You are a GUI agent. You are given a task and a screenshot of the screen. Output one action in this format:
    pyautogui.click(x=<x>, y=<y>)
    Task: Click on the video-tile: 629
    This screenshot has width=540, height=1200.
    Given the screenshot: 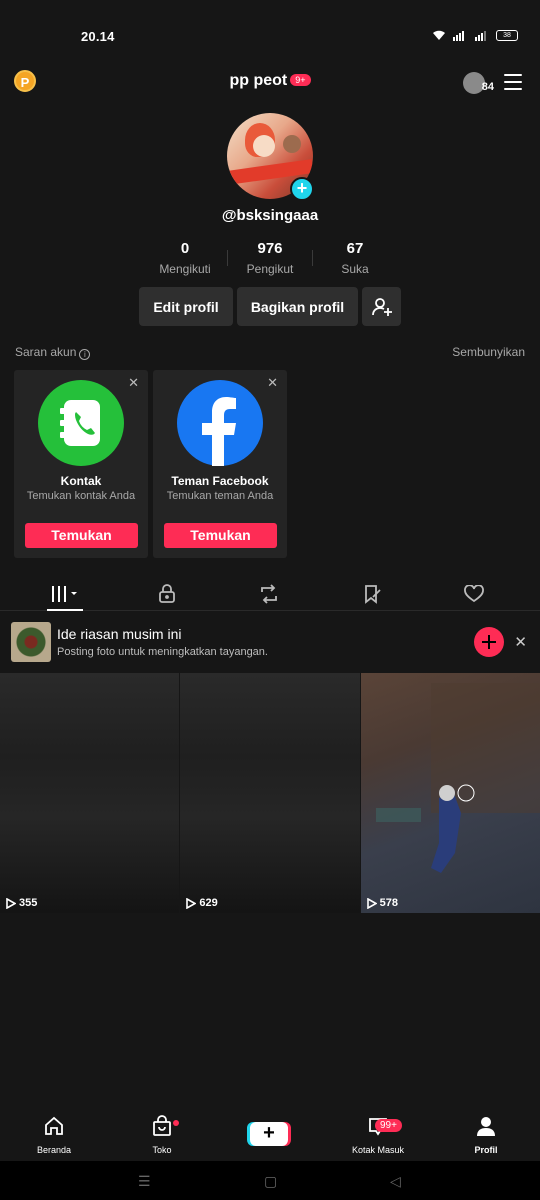 What is the action you would take?
    pyautogui.click(x=270, y=793)
    